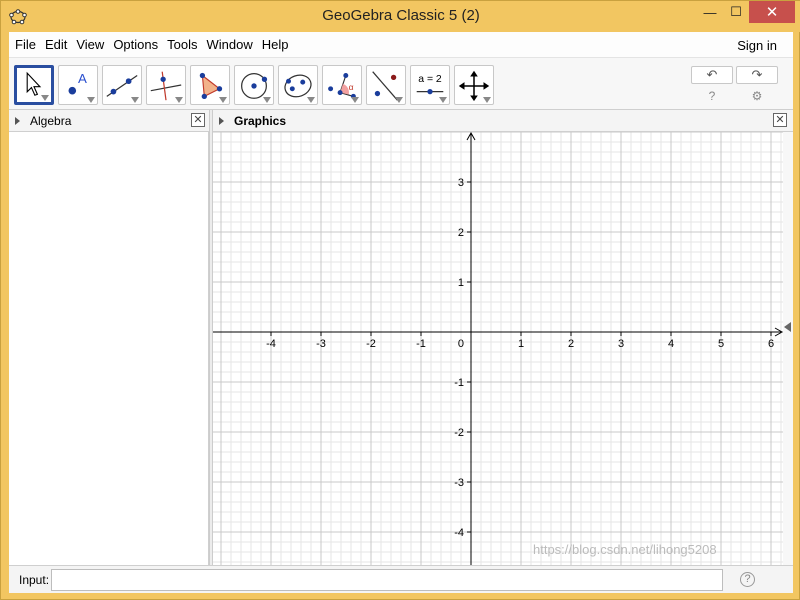 Image resolution: width=800 pixels, height=600 pixels. I want to click on menu-file: File, so click(25, 44).